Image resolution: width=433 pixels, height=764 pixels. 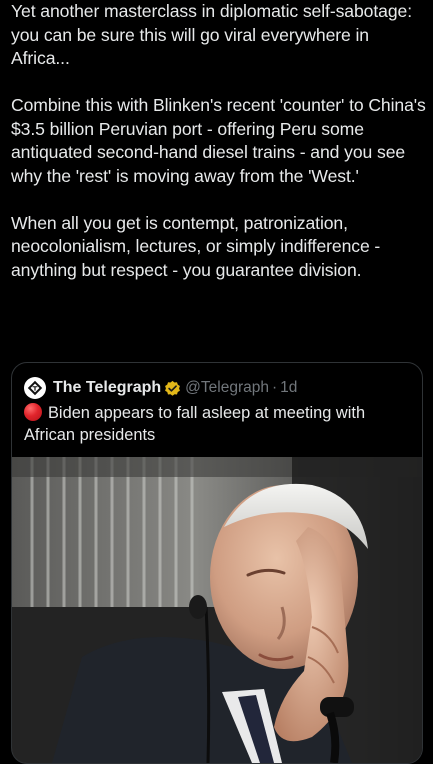 What do you see at coordinates (288, 388) in the screenshot?
I see `quoted-post-timestamp: 1d` at bounding box center [288, 388].